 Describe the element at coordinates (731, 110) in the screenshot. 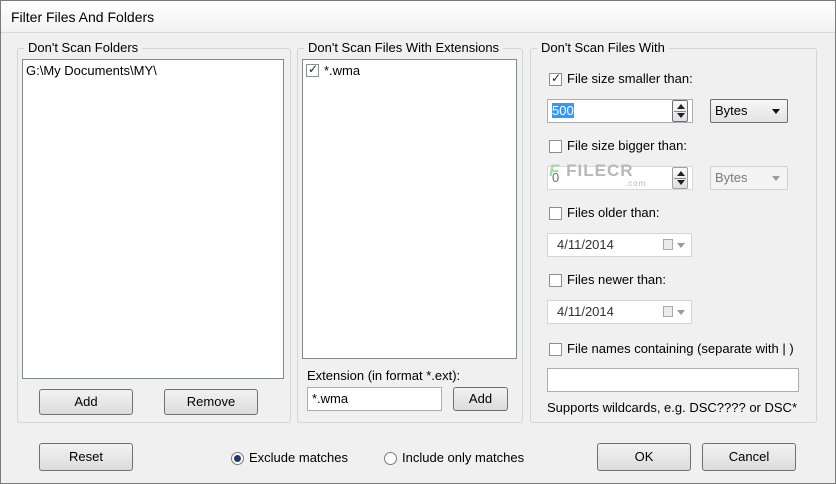

I see `size-smaller-unit-value: Bytes` at that location.